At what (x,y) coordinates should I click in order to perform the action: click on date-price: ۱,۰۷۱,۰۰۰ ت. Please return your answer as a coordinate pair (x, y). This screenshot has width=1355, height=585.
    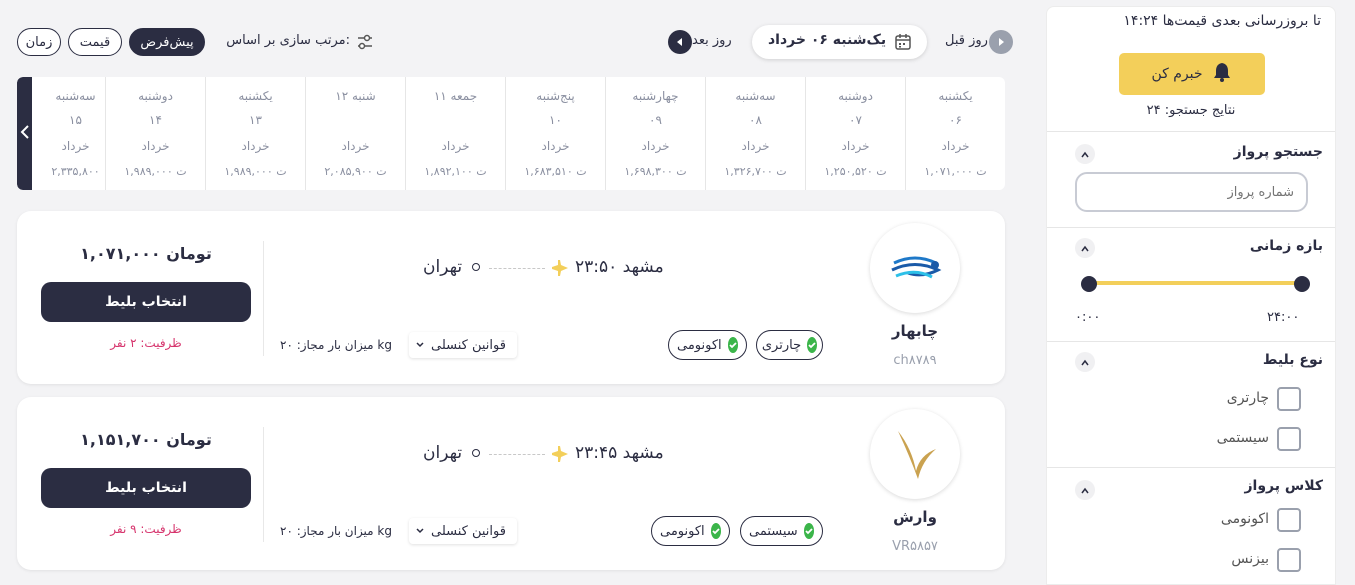
    Looking at the image, I should click on (955, 171).